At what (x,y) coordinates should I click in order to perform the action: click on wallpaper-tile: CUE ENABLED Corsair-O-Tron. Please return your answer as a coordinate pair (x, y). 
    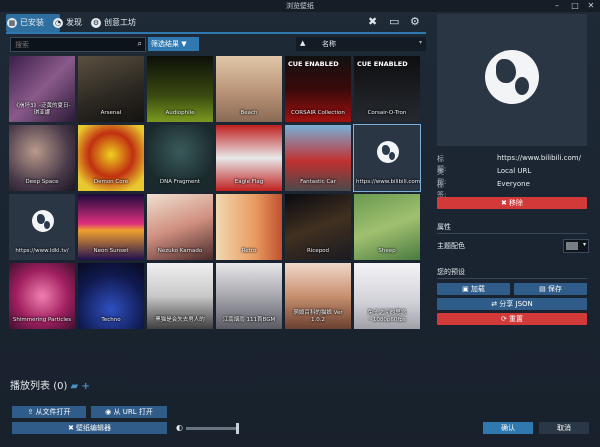
    Looking at the image, I should click on (387, 89).